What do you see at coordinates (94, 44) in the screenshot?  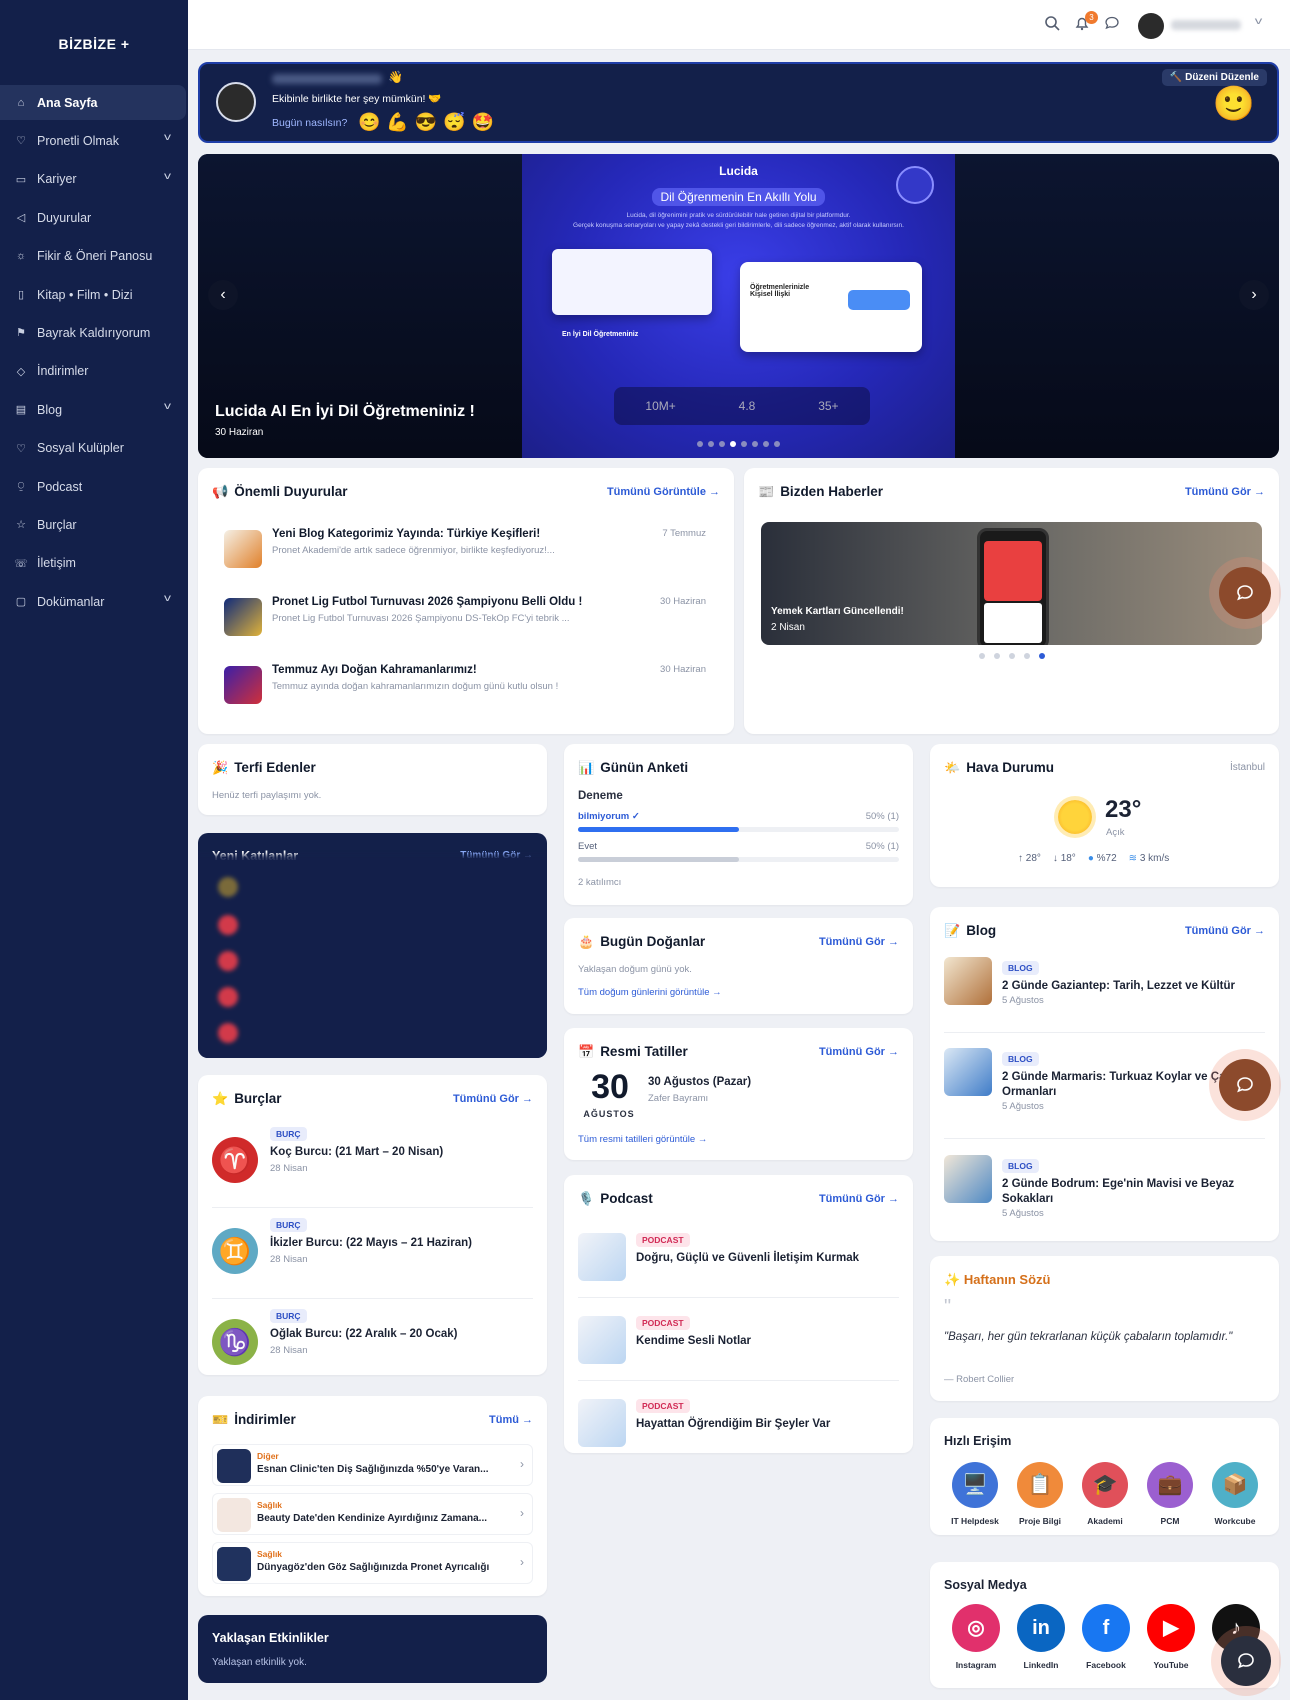 I see `app-logo: BİZBİZE +` at bounding box center [94, 44].